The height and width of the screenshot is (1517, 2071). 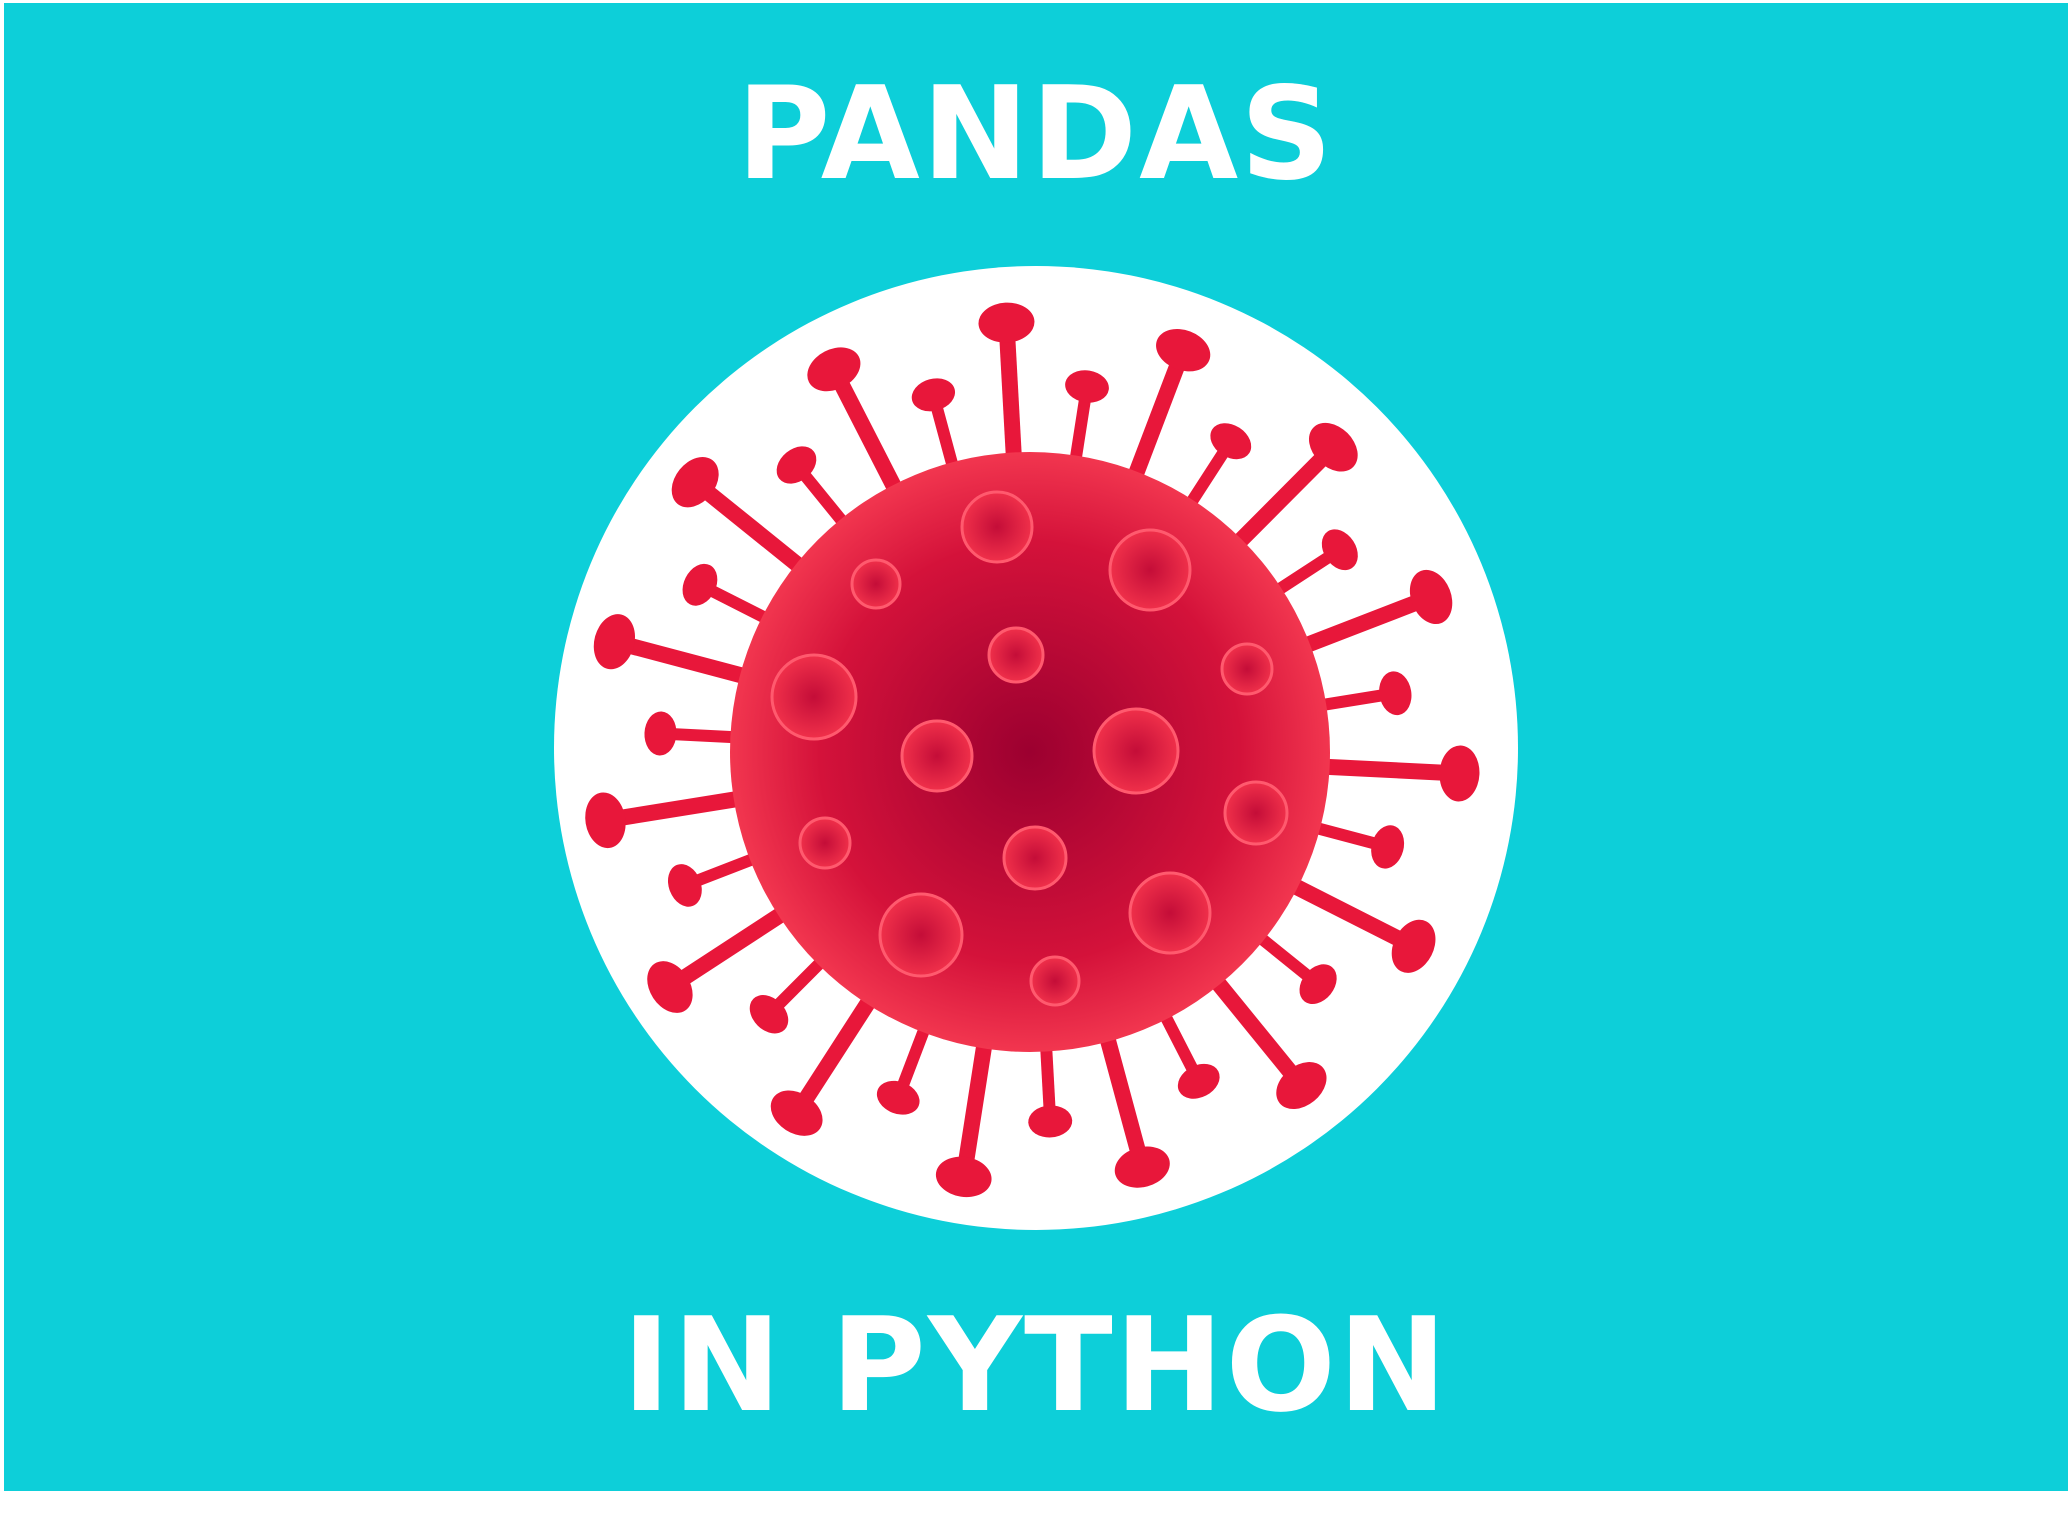 I want to click on title-pandas: PANDAS, so click(x=1035, y=134).